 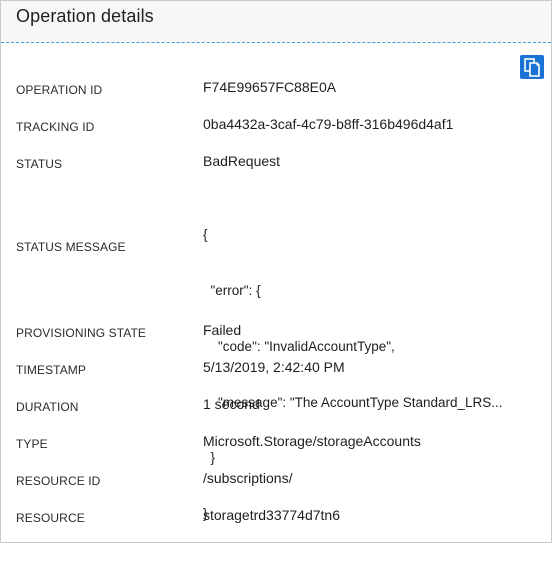 What do you see at coordinates (50, 518) in the screenshot?
I see `field-label: RESOURCE` at bounding box center [50, 518].